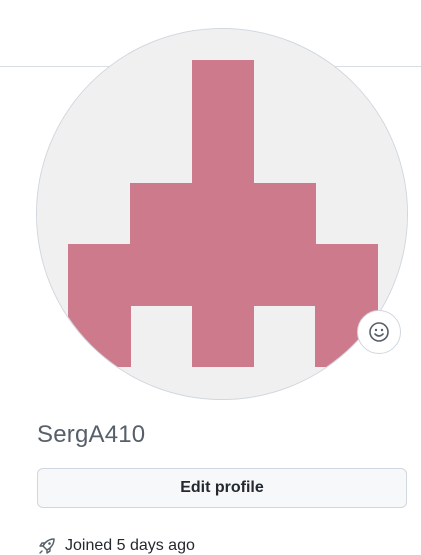  Describe the element at coordinates (130, 545) in the screenshot. I see `joined-text: Joined 5 days ago` at that location.